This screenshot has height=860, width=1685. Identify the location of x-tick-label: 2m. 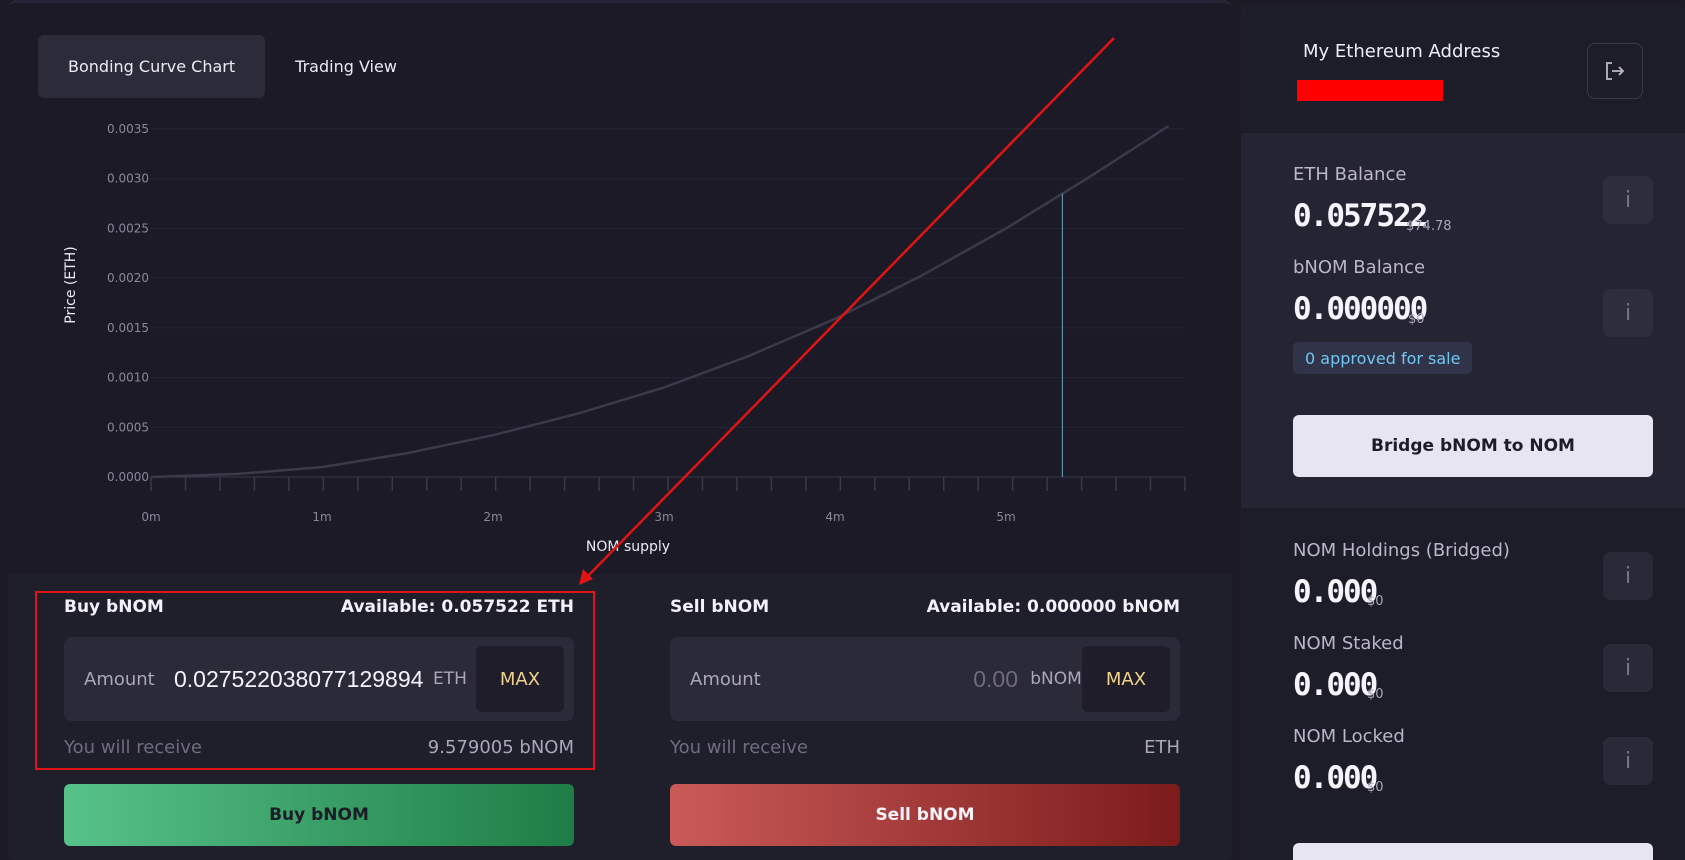
(492, 517).